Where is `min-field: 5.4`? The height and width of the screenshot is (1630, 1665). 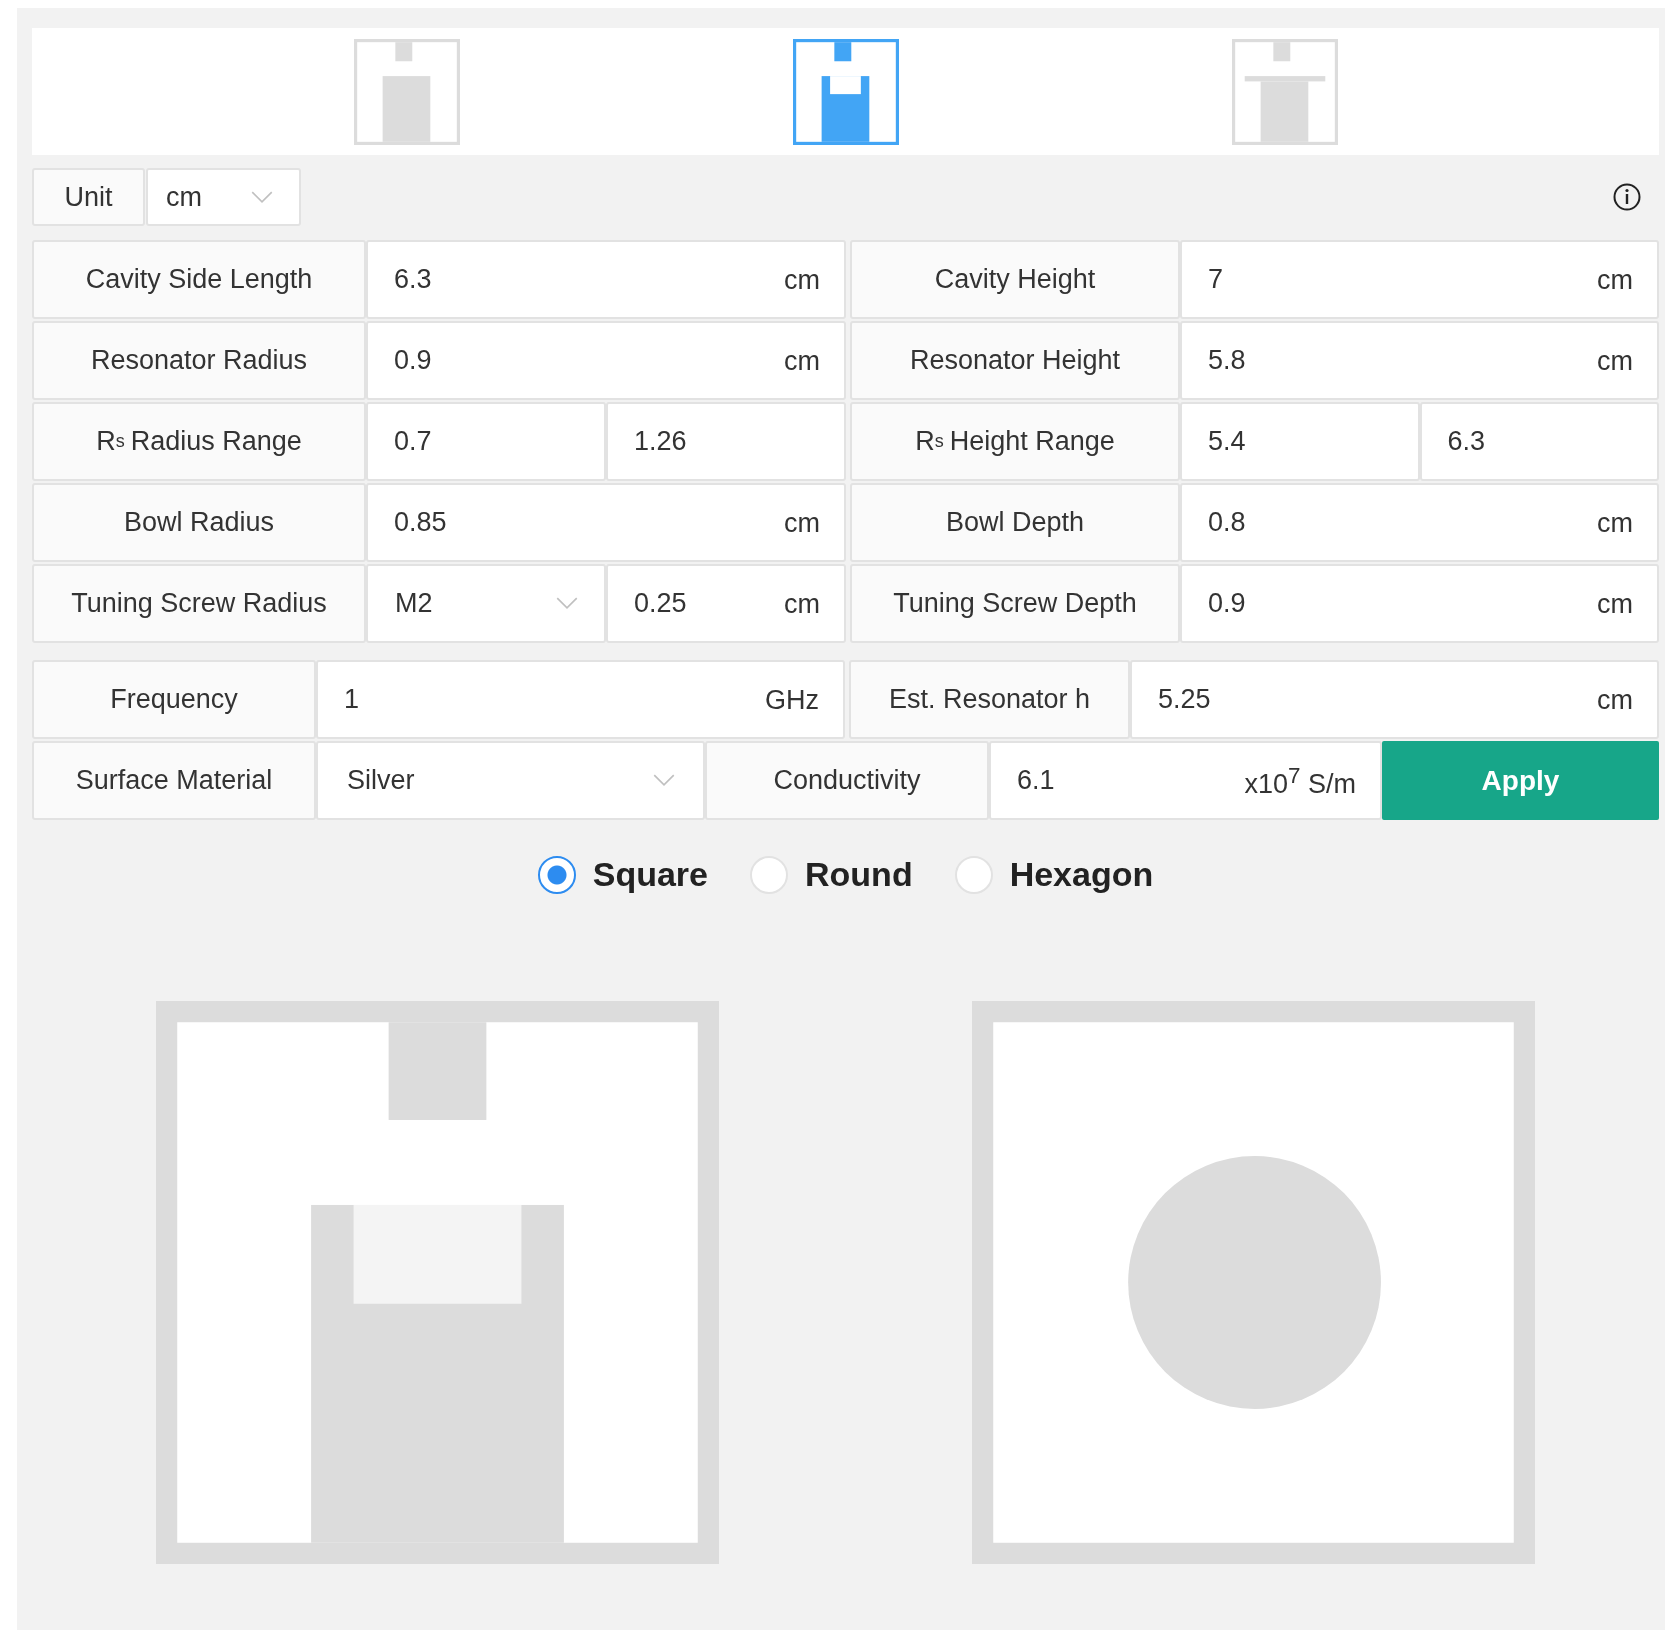
min-field: 5.4 is located at coordinates (1300, 441).